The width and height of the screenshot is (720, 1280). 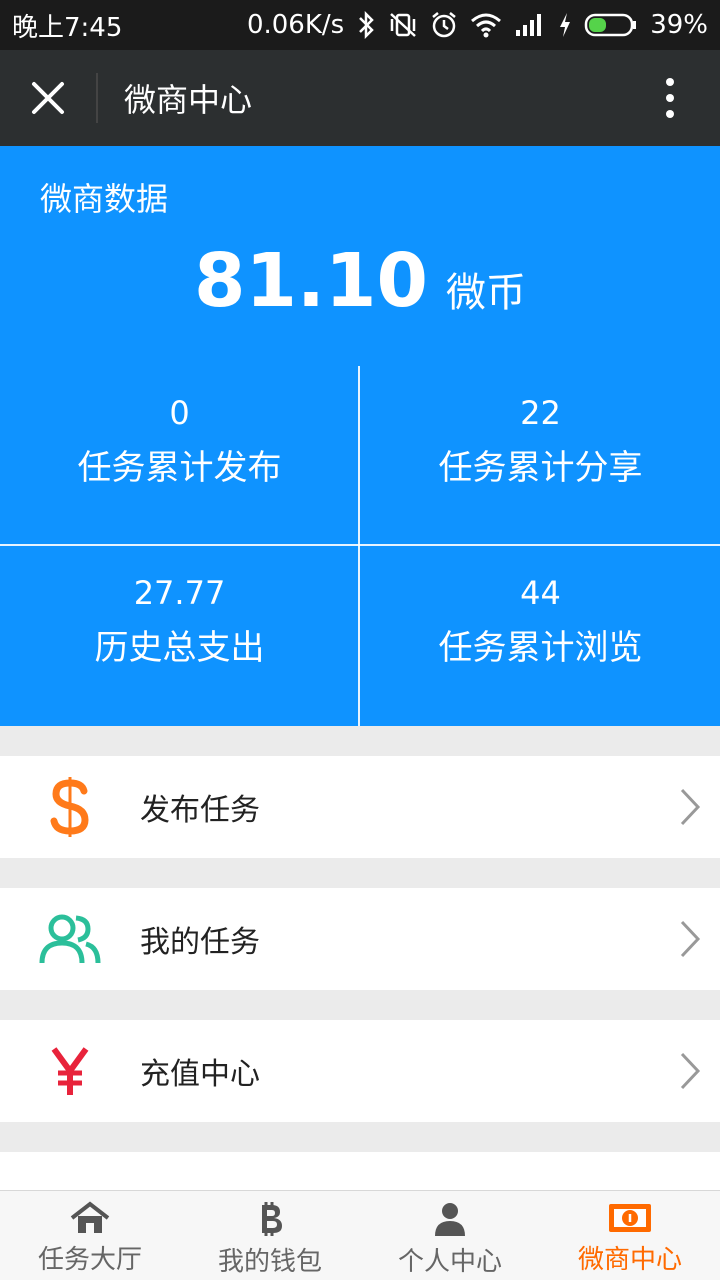 I want to click on dollar-icon, so click(x=70, y=807).